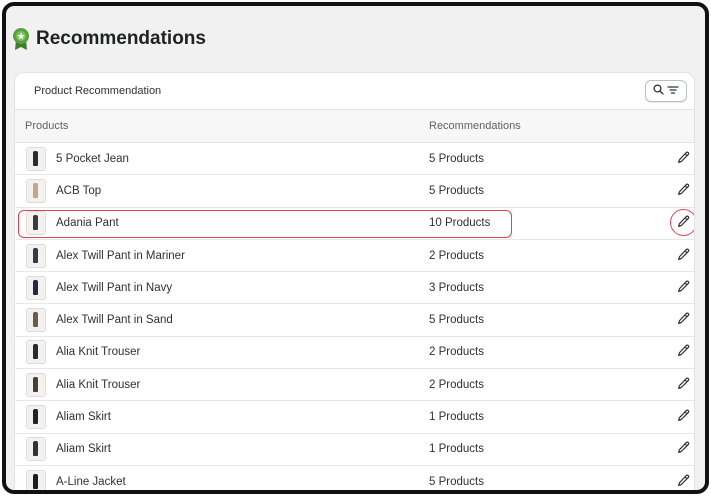 This screenshot has width=711, height=496. I want to click on product-name: Alex Twill Pant in Mariner, so click(120, 255).